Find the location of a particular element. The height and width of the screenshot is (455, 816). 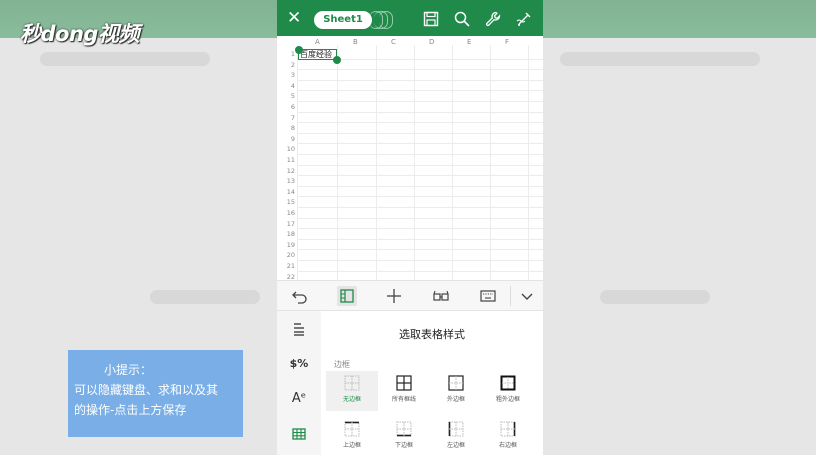

border-option-thick-outside: 粗外边框 is located at coordinates (508, 391).